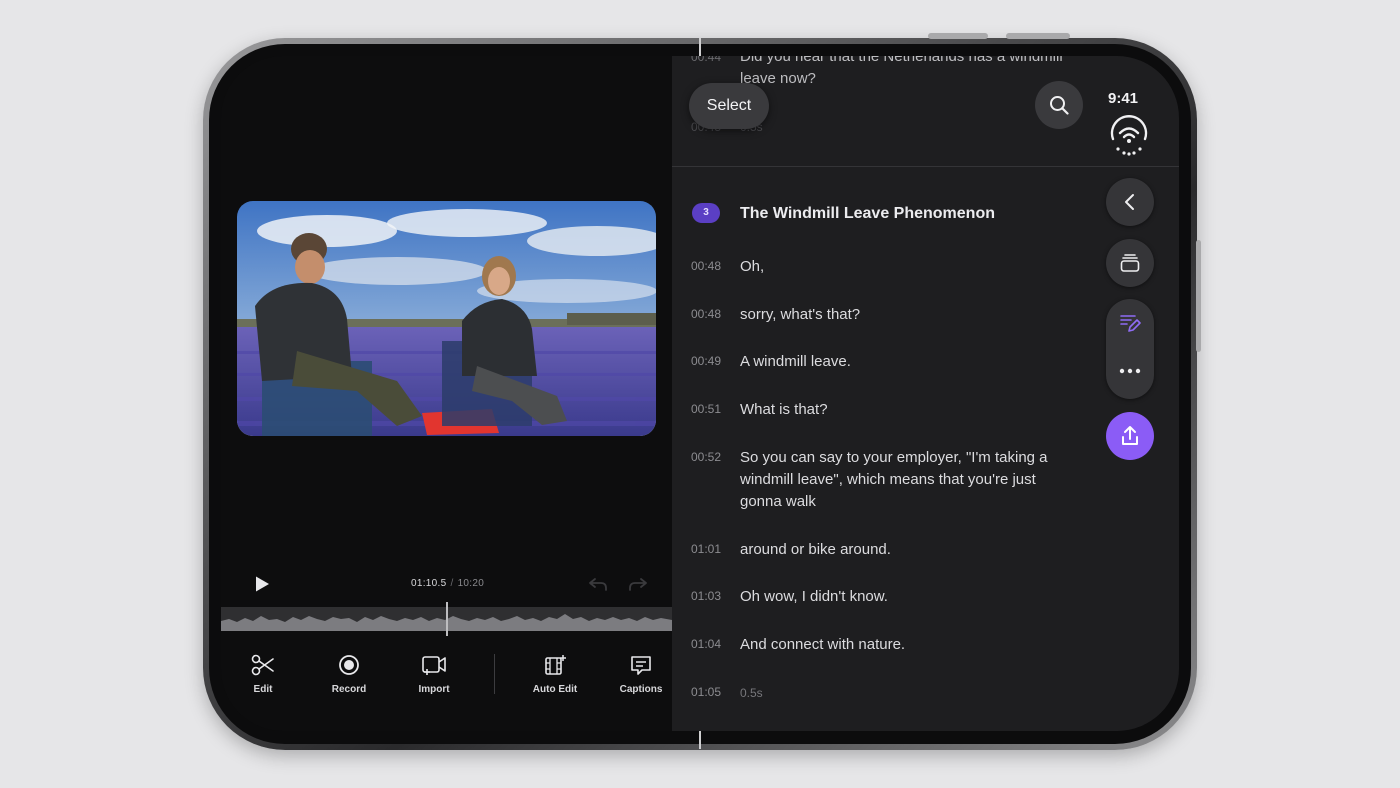 This screenshot has height=788, width=1400. I want to click on auto-edit-button: Auto Edit, so click(555, 671).